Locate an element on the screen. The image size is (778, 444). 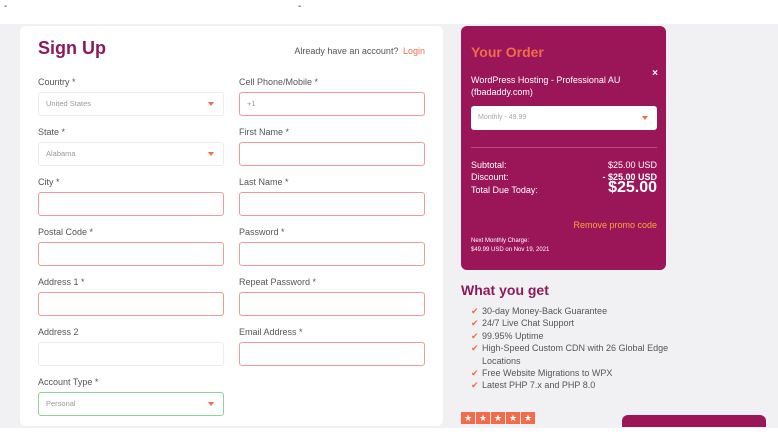
last-name-field: Last Name * is located at coordinates (332, 196).